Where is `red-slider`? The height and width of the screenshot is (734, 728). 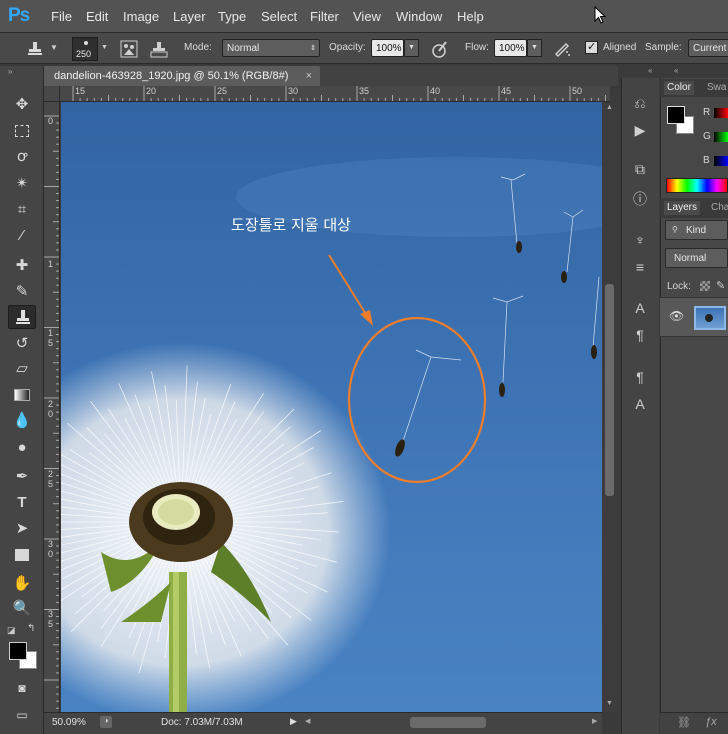 red-slider is located at coordinates (721, 113).